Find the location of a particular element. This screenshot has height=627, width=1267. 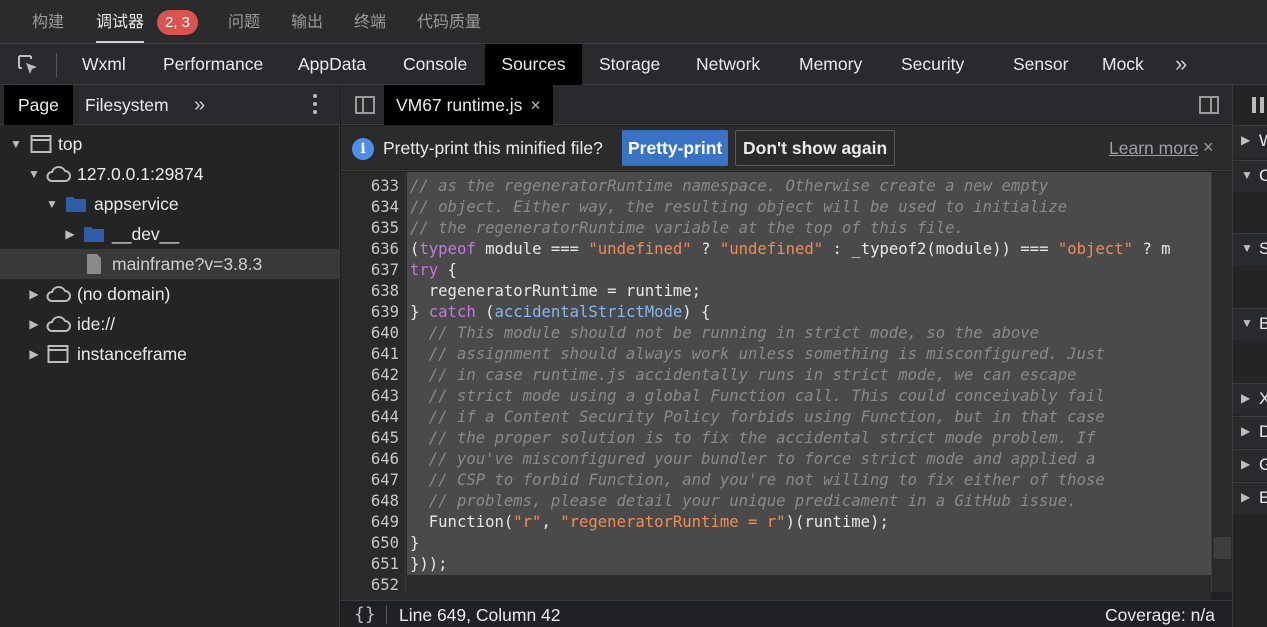

tab-performance: Performance is located at coordinates (213, 64).